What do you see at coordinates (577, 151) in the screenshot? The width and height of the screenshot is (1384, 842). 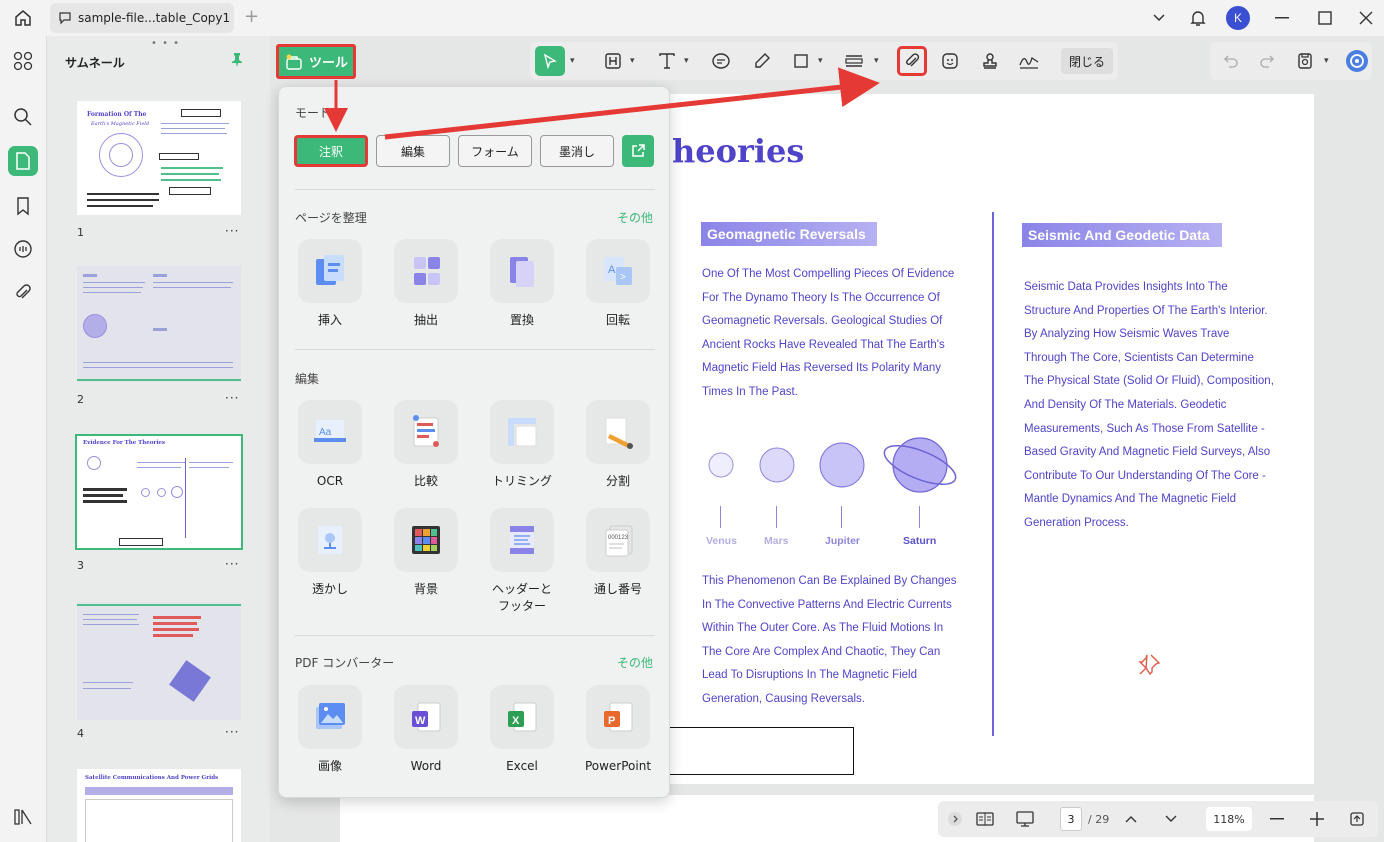 I see `mode-redact-button: 墨消し` at bounding box center [577, 151].